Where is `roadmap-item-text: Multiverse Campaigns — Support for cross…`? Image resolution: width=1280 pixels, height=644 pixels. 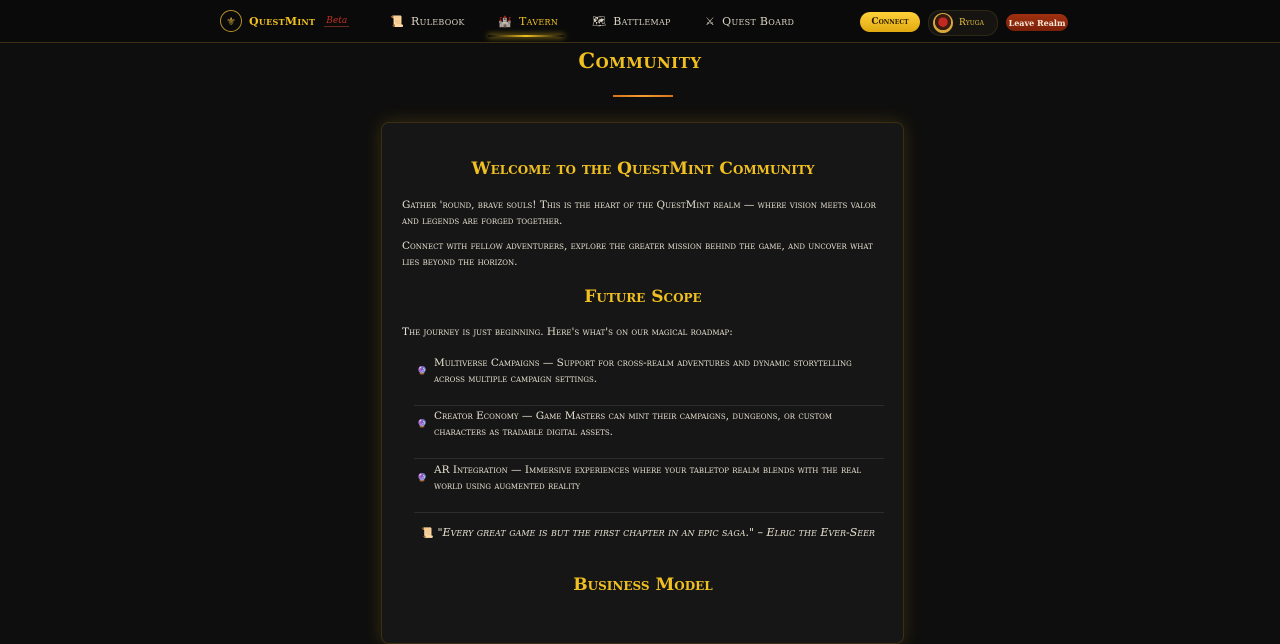
roadmap-item-text: Multiverse Campaigns — Support for cross… is located at coordinates (643, 371).